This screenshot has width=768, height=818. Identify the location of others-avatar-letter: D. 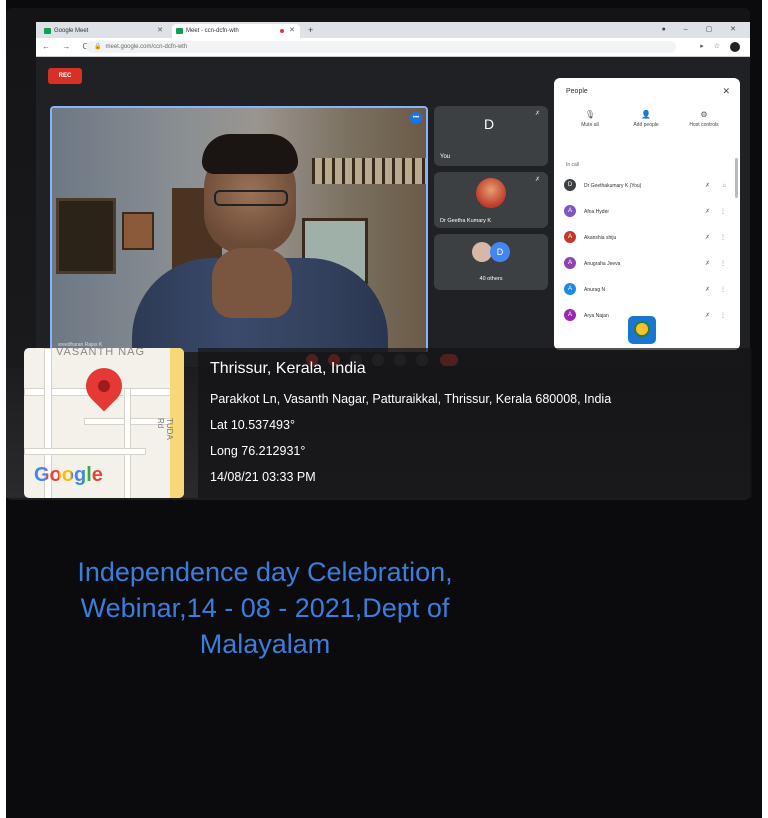
(500, 252).